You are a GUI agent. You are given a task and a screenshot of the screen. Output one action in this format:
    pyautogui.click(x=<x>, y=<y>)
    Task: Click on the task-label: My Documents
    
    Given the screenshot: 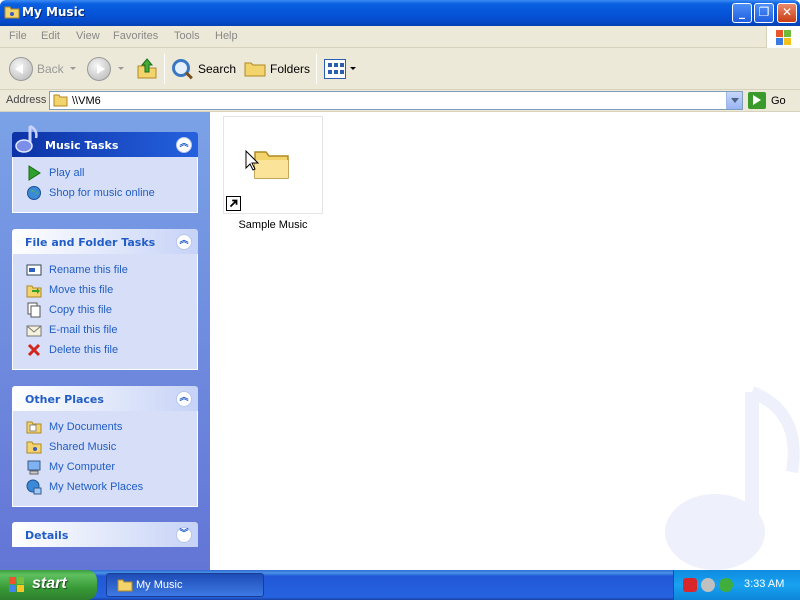 What is the action you would take?
    pyautogui.click(x=85, y=427)
    